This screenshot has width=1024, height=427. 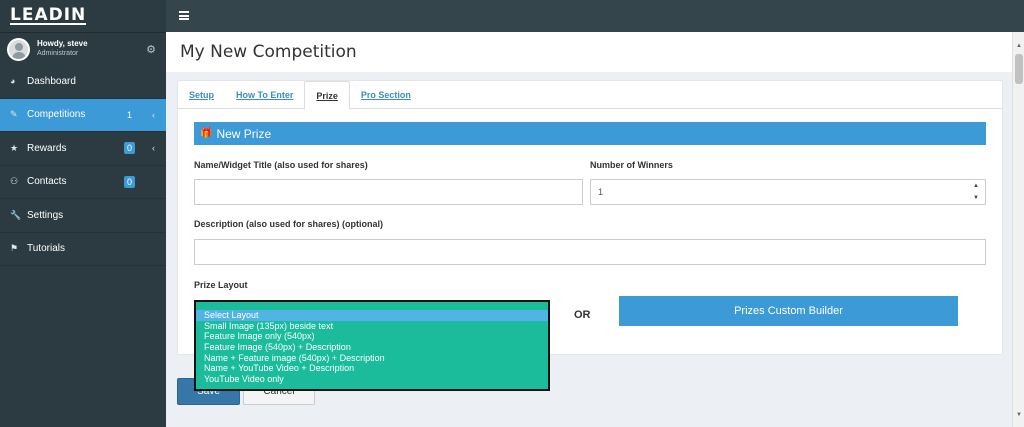 I want to click on sidebar-item-settings: 🔧 Settings, so click(x=83, y=216).